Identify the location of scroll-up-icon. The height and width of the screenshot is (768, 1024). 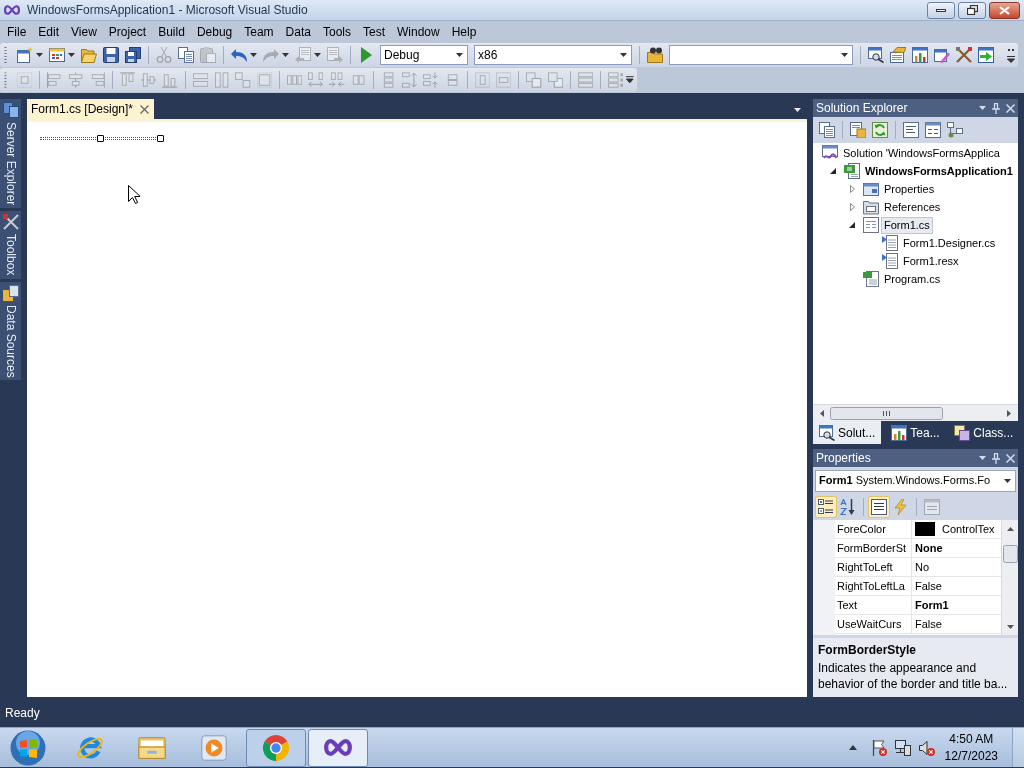
(1010, 529).